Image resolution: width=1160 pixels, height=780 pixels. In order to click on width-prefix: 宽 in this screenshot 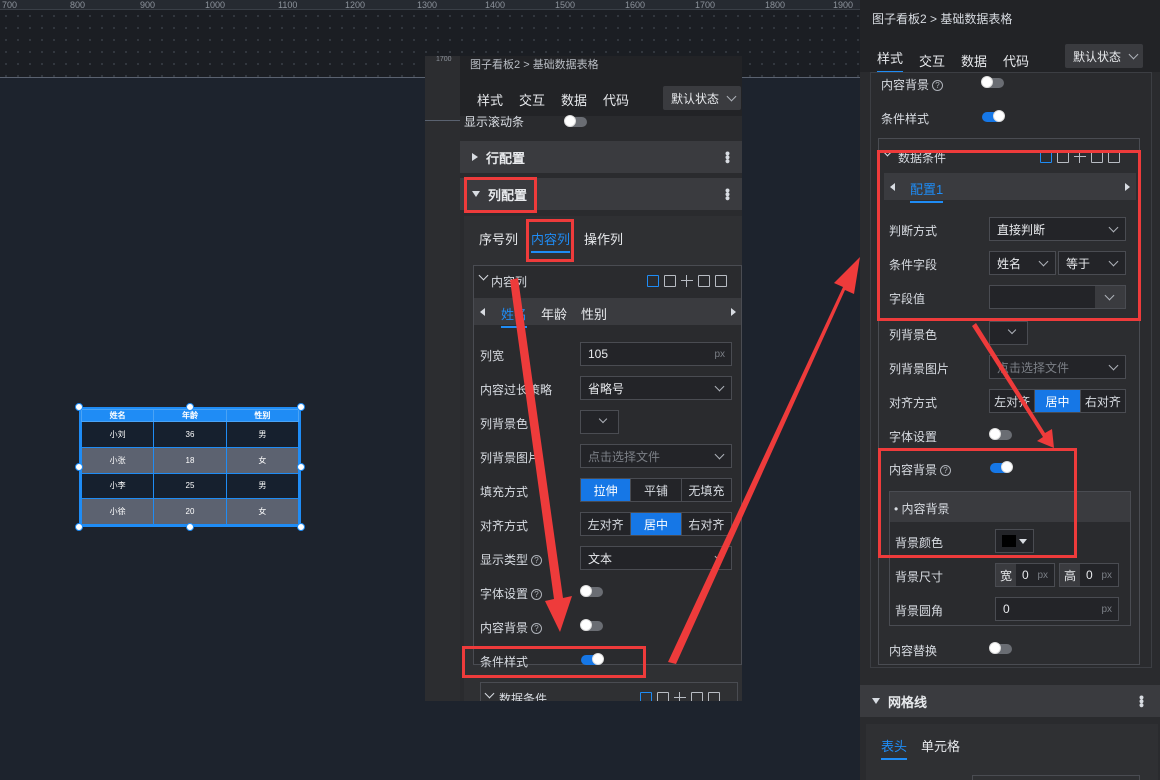, I will do `click(1006, 575)`.